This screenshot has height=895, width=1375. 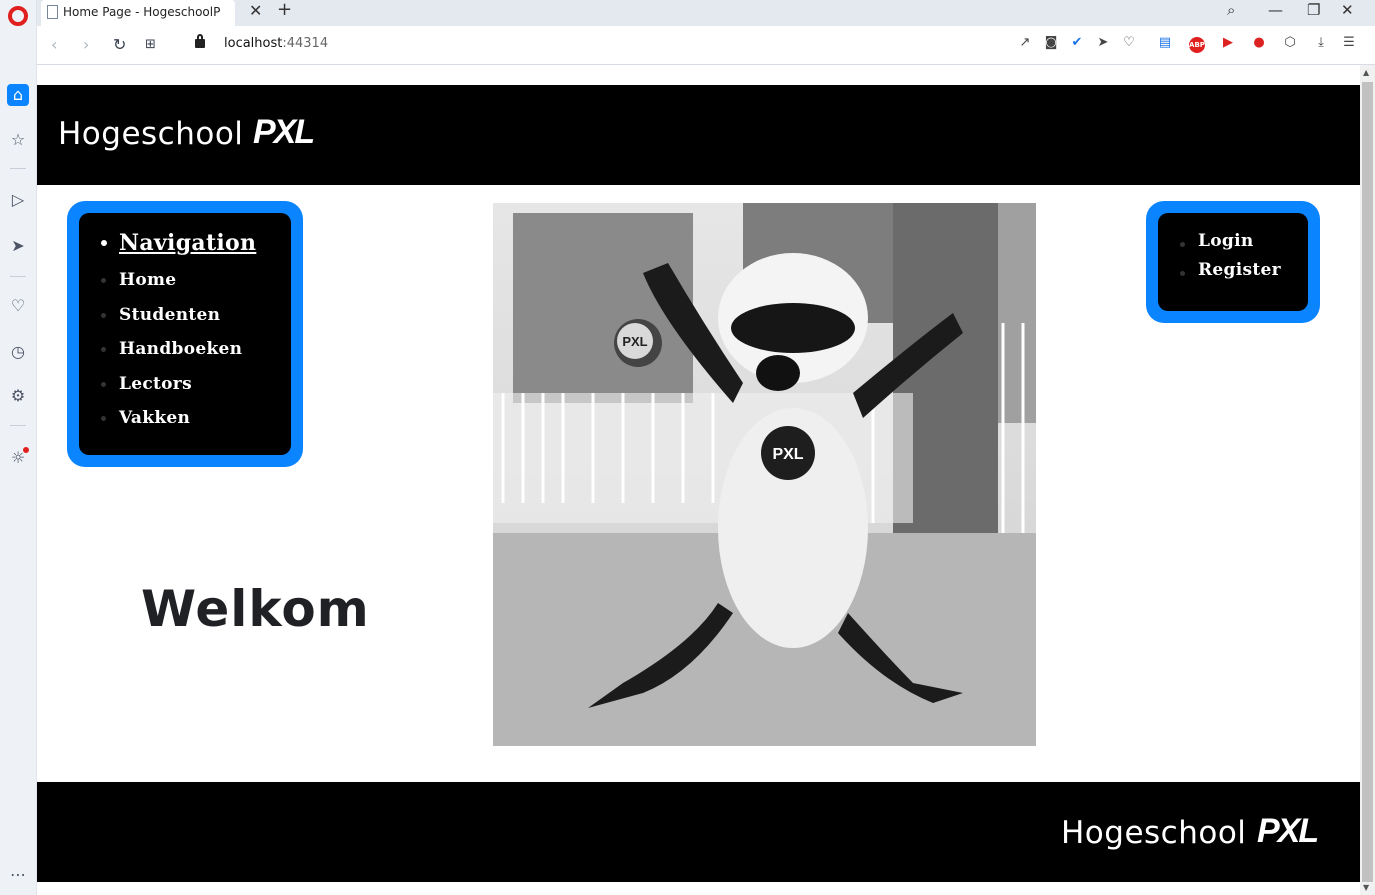 I want to click on site-footer: Hogeschool PXL, so click(x=698, y=832).